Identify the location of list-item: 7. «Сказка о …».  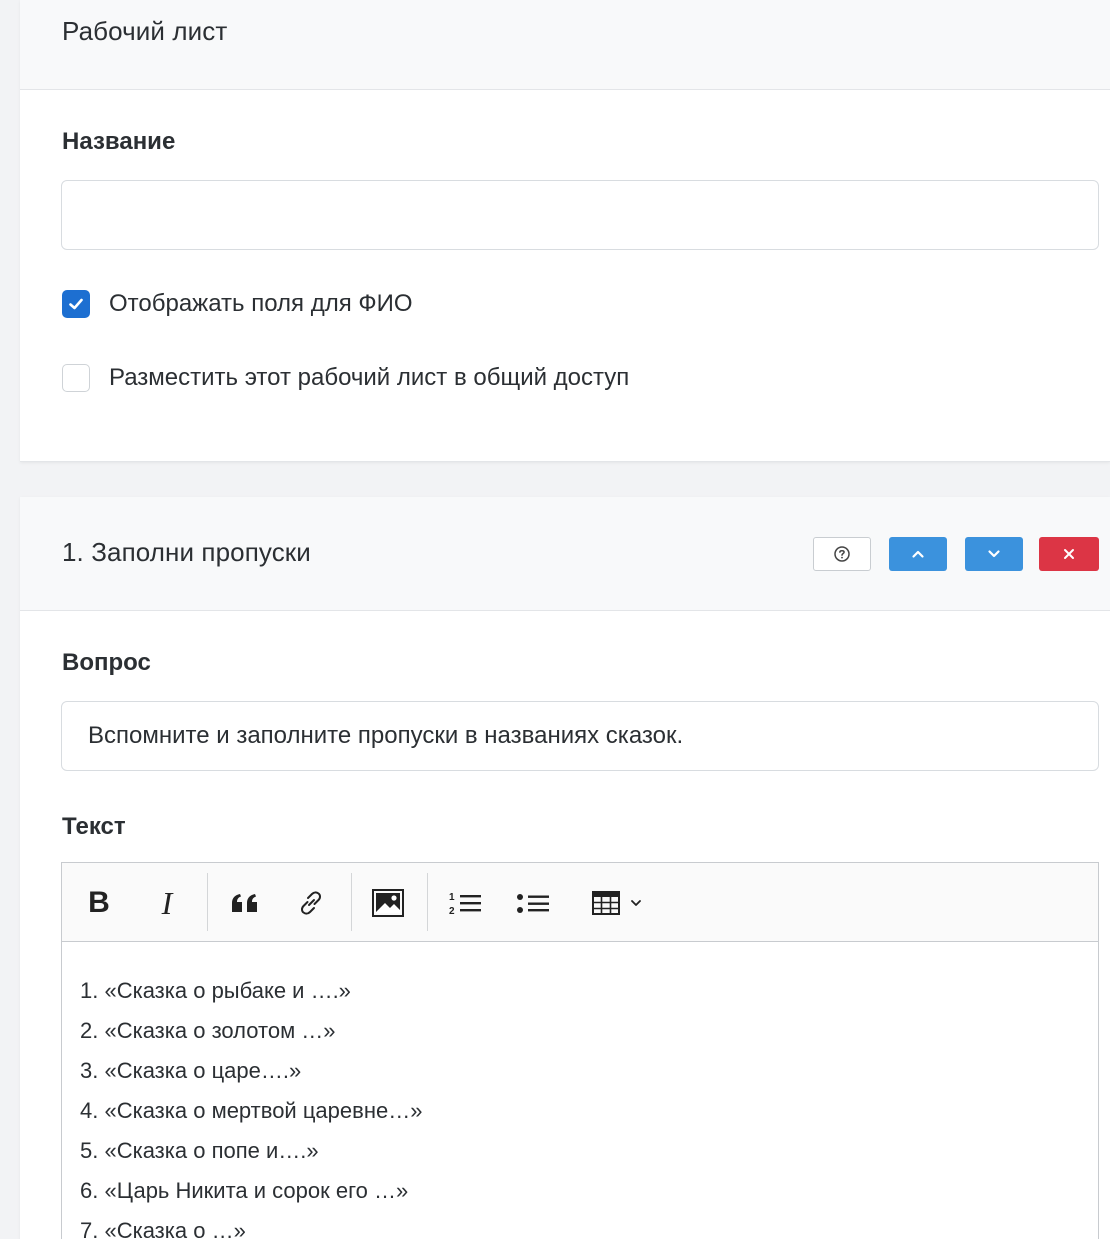
(163, 1228).